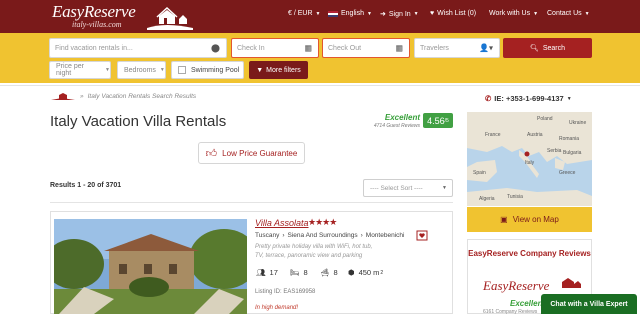  I want to click on work-with-us-menu: Work with Us ▼, so click(513, 13).